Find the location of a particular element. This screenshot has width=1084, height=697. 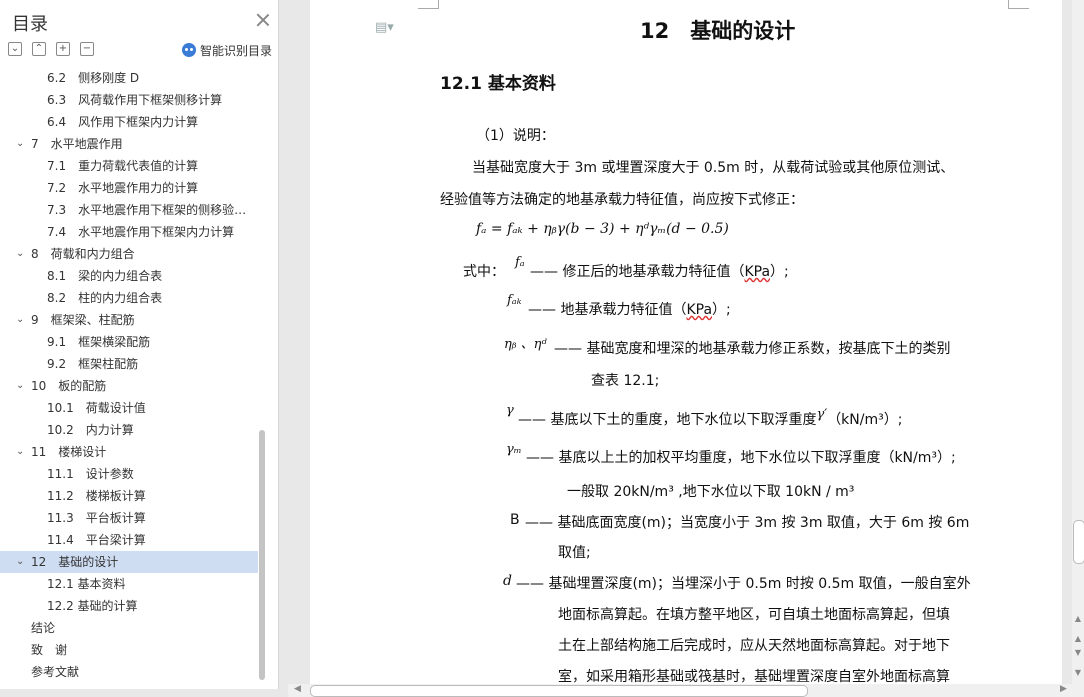

toc-title: 目录 is located at coordinates (30, 24).